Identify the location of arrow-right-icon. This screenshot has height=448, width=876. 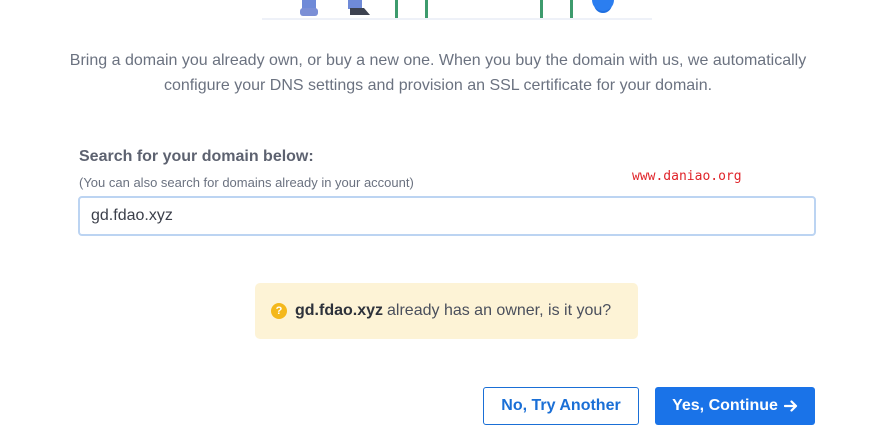
(790, 406).